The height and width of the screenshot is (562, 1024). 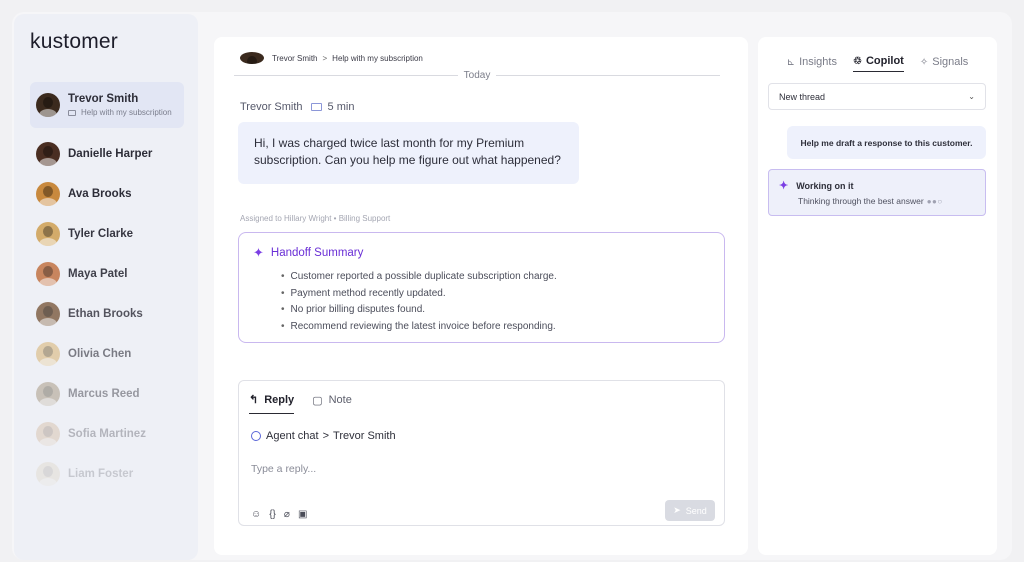 I want to click on contact-subtitle: Help with my subscription, so click(x=120, y=112).